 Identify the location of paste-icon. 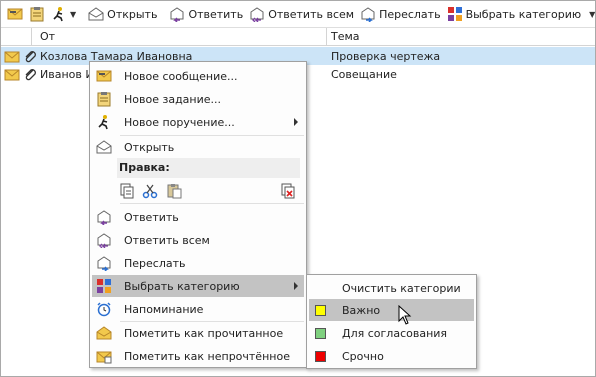
(174, 191).